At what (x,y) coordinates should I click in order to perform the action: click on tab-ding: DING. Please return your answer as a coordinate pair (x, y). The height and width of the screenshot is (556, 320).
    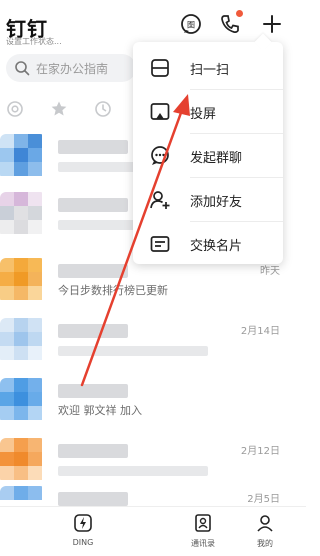
    Looking at the image, I should click on (83, 531).